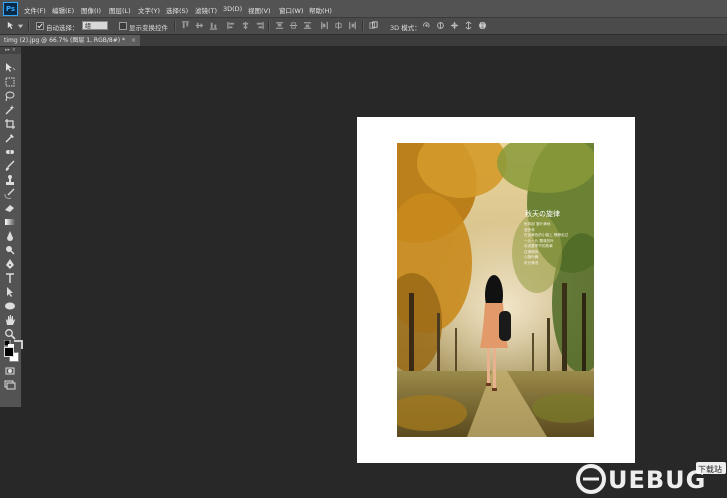  I want to click on watermark-text: UEBUG, so click(657, 480).